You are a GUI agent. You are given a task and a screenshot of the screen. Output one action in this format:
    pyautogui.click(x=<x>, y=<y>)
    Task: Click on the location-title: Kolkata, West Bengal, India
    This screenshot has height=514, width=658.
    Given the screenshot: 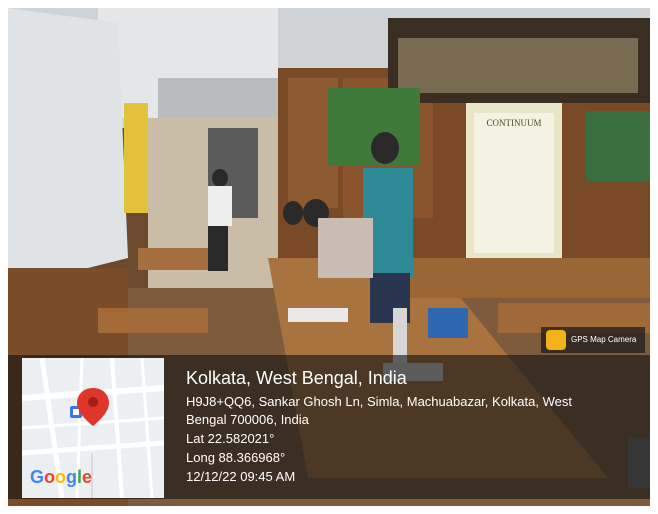 What is the action you would take?
    pyautogui.click(x=296, y=378)
    